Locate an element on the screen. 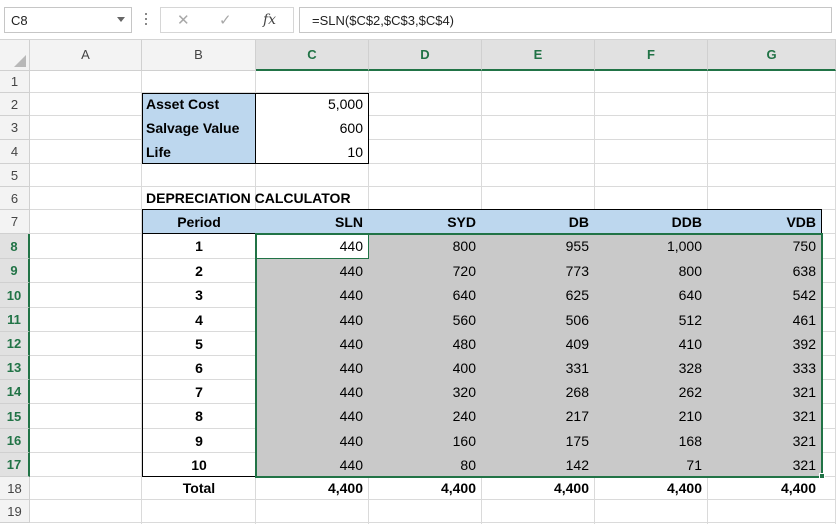  period-cell: 4 is located at coordinates (199, 320).